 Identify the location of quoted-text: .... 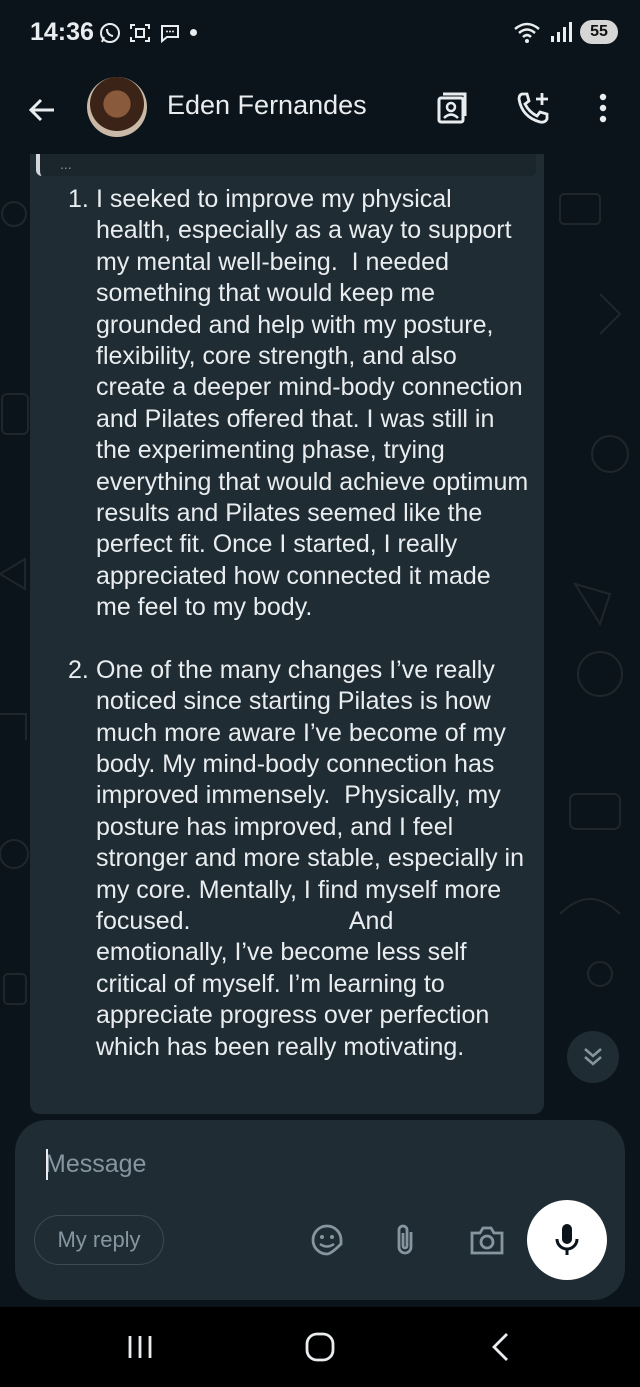
(66, 164).